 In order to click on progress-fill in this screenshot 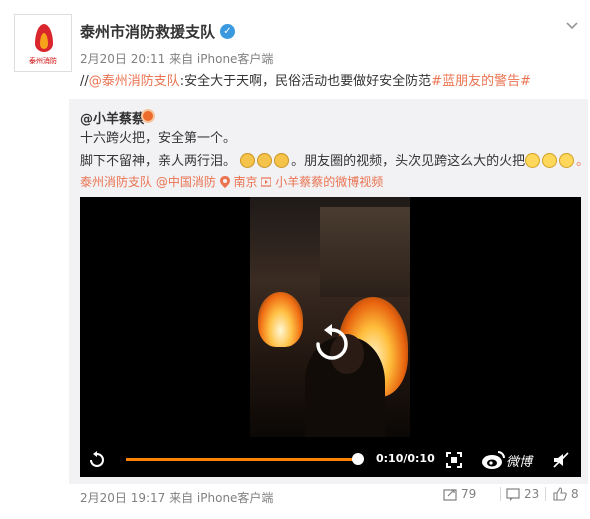, I will do `click(242, 459)`.